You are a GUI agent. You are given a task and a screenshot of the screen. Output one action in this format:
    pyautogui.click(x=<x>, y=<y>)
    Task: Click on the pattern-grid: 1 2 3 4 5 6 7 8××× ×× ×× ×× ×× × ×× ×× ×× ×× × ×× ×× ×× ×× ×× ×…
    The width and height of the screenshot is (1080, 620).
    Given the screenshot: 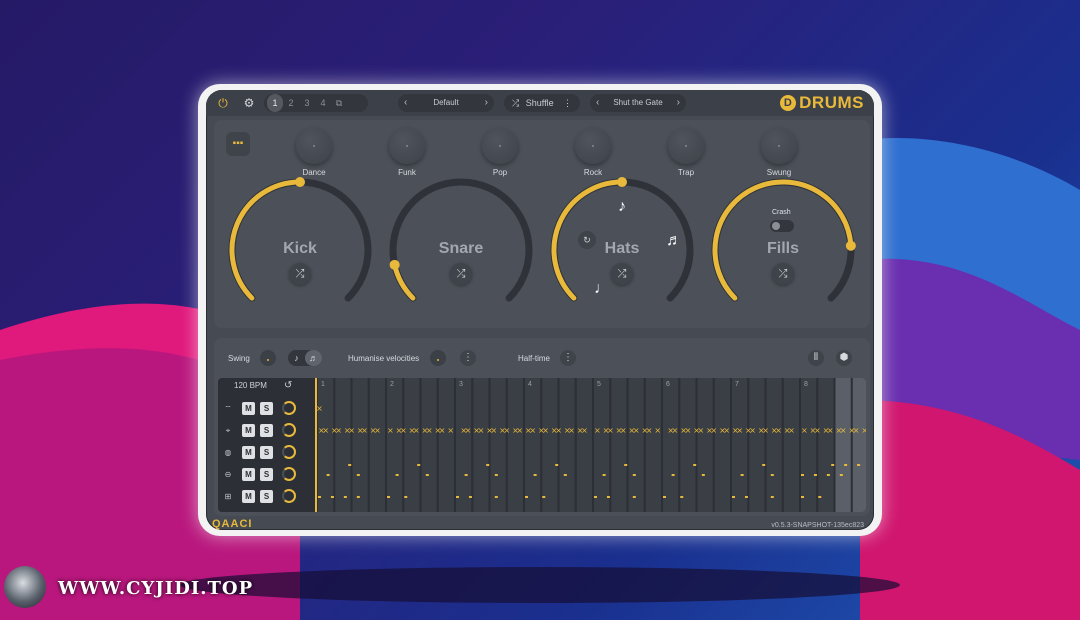 What is the action you would take?
    pyautogui.click(x=586, y=445)
    